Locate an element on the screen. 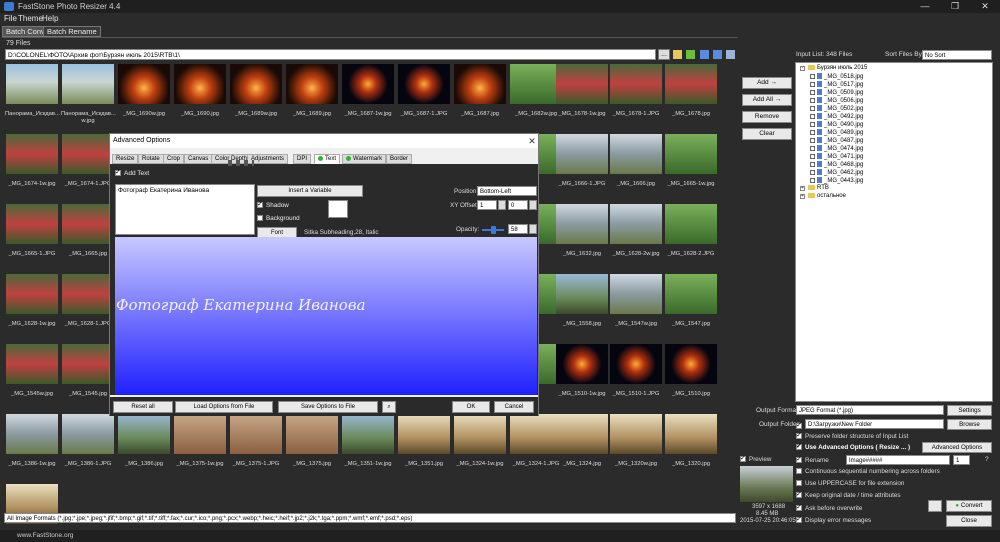 This screenshot has height=542, width=1000. output-folder-checkbox is located at coordinates (799, 425).